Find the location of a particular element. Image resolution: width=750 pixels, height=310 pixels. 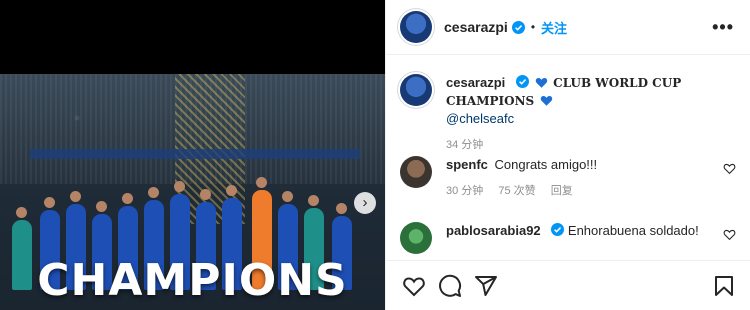

chevron-right-icon: › is located at coordinates (365, 202).